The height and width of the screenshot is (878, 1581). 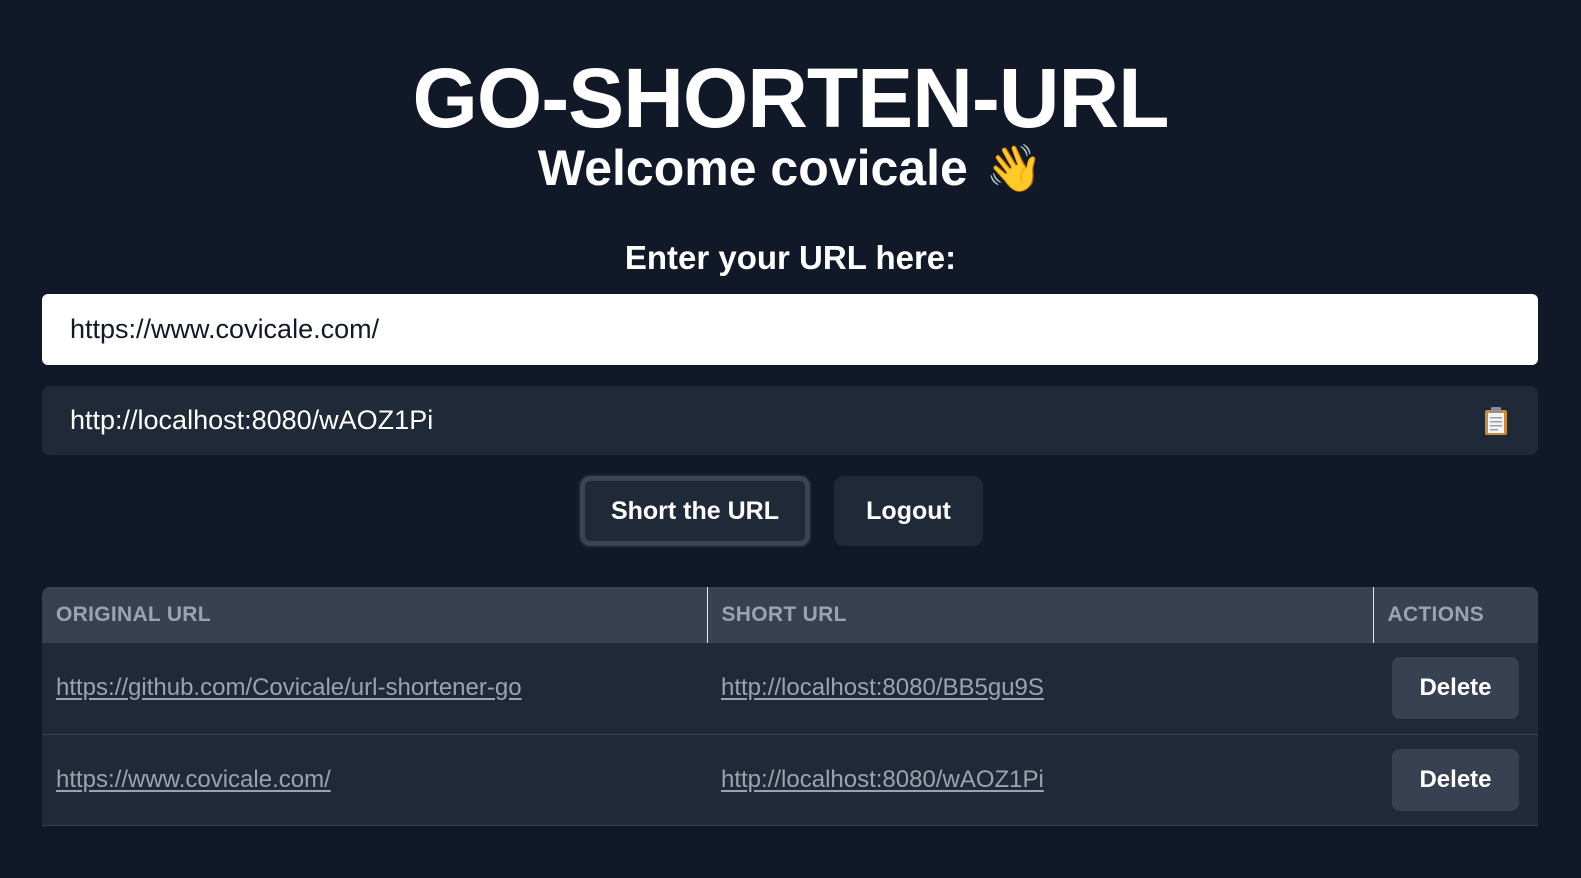 I want to click on page-title: GO-SHORTEN-URL, so click(x=791, y=98).